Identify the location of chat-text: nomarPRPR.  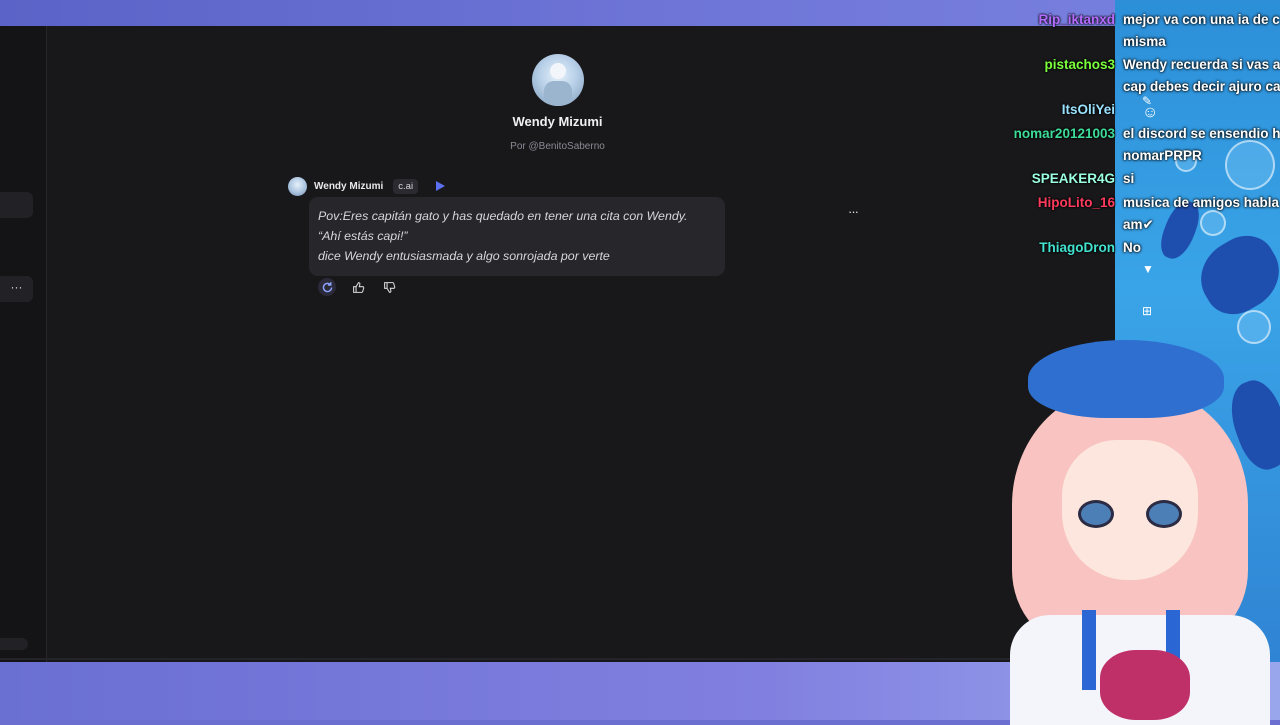
(1162, 155).